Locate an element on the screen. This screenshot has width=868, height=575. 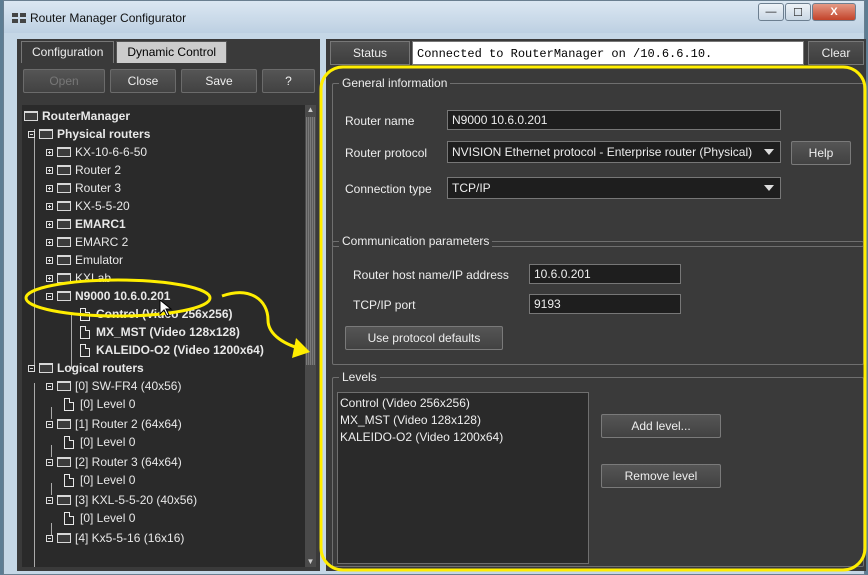
router-protocol-label: Router protocol is located at coordinates (386, 153).